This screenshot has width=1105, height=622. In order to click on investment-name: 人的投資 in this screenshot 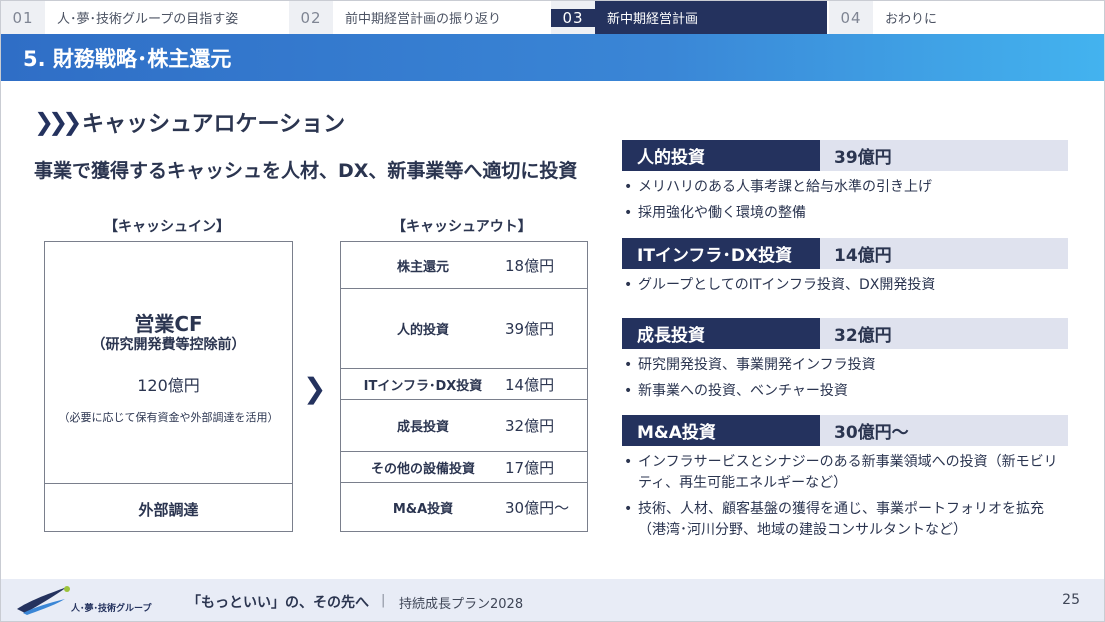, I will do `click(721, 155)`.